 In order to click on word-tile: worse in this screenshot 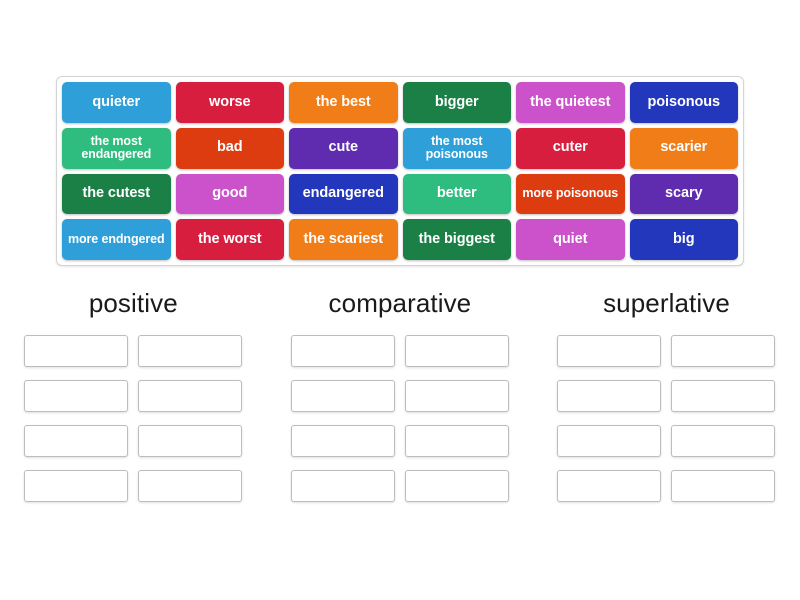, I will do `click(229, 102)`.